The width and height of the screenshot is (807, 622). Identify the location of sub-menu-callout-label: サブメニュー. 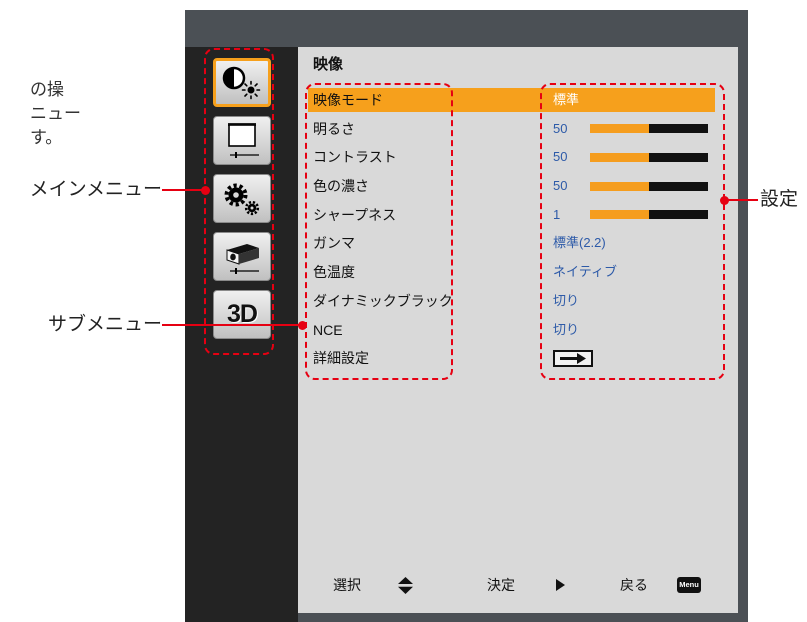
(104, 324).